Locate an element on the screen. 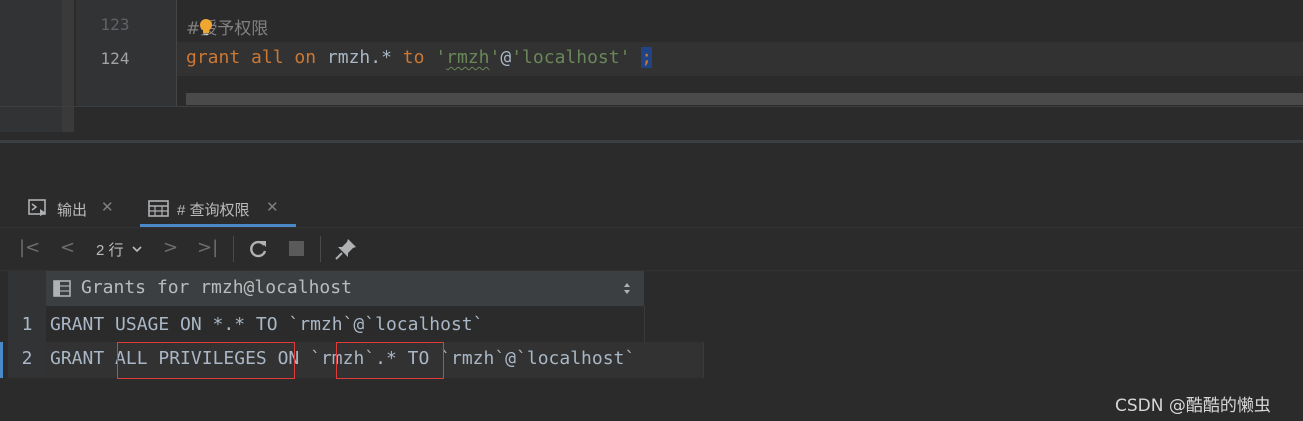 Image resolution: width=1303 pixels, height=421 pixels. sql-keyword: all is located at coordinates (267, 57).